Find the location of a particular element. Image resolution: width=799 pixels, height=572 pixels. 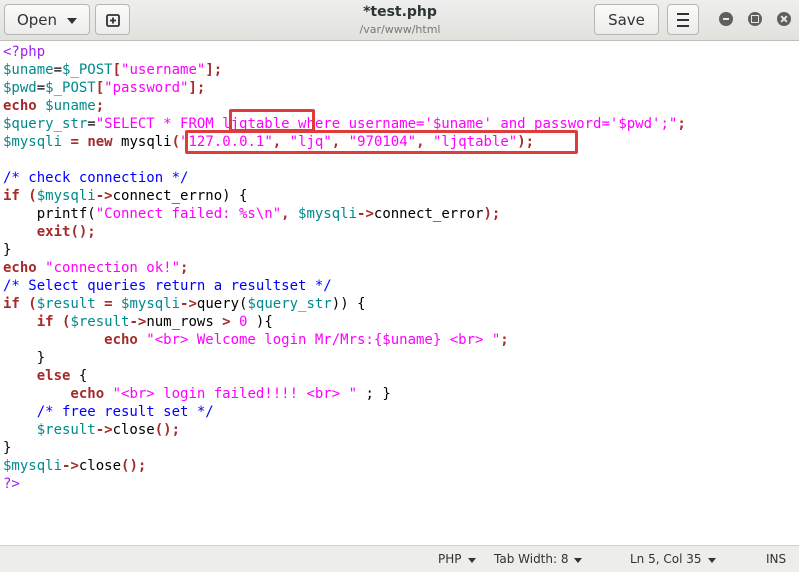

minimize-icon is located at coordinates (726, 19).